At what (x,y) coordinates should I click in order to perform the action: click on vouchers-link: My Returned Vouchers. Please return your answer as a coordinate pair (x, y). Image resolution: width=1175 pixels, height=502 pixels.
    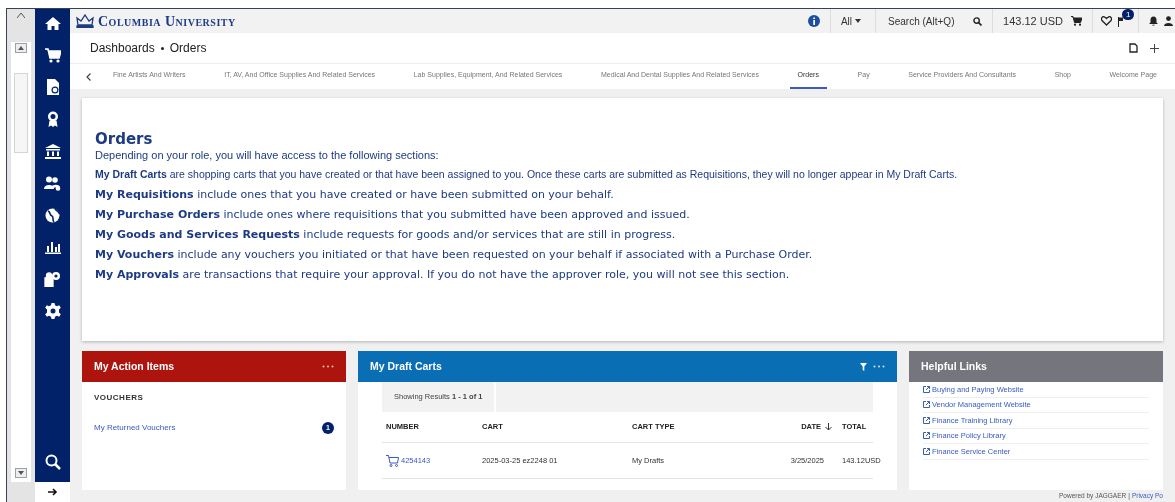
    Looking at the image, I should click on (135, 428).